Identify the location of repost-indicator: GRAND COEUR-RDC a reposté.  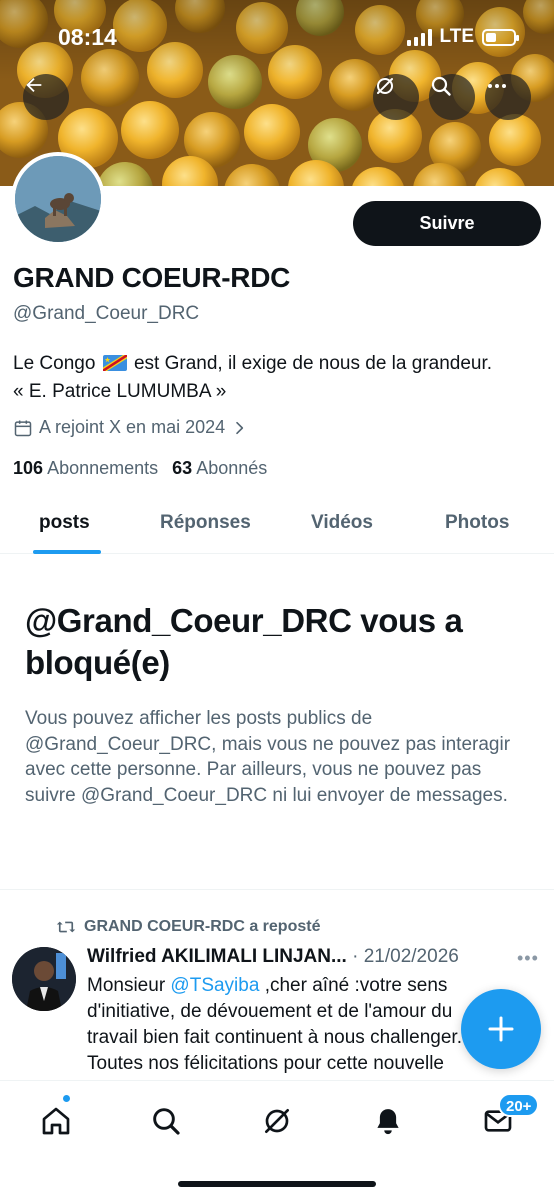
(188, 927).